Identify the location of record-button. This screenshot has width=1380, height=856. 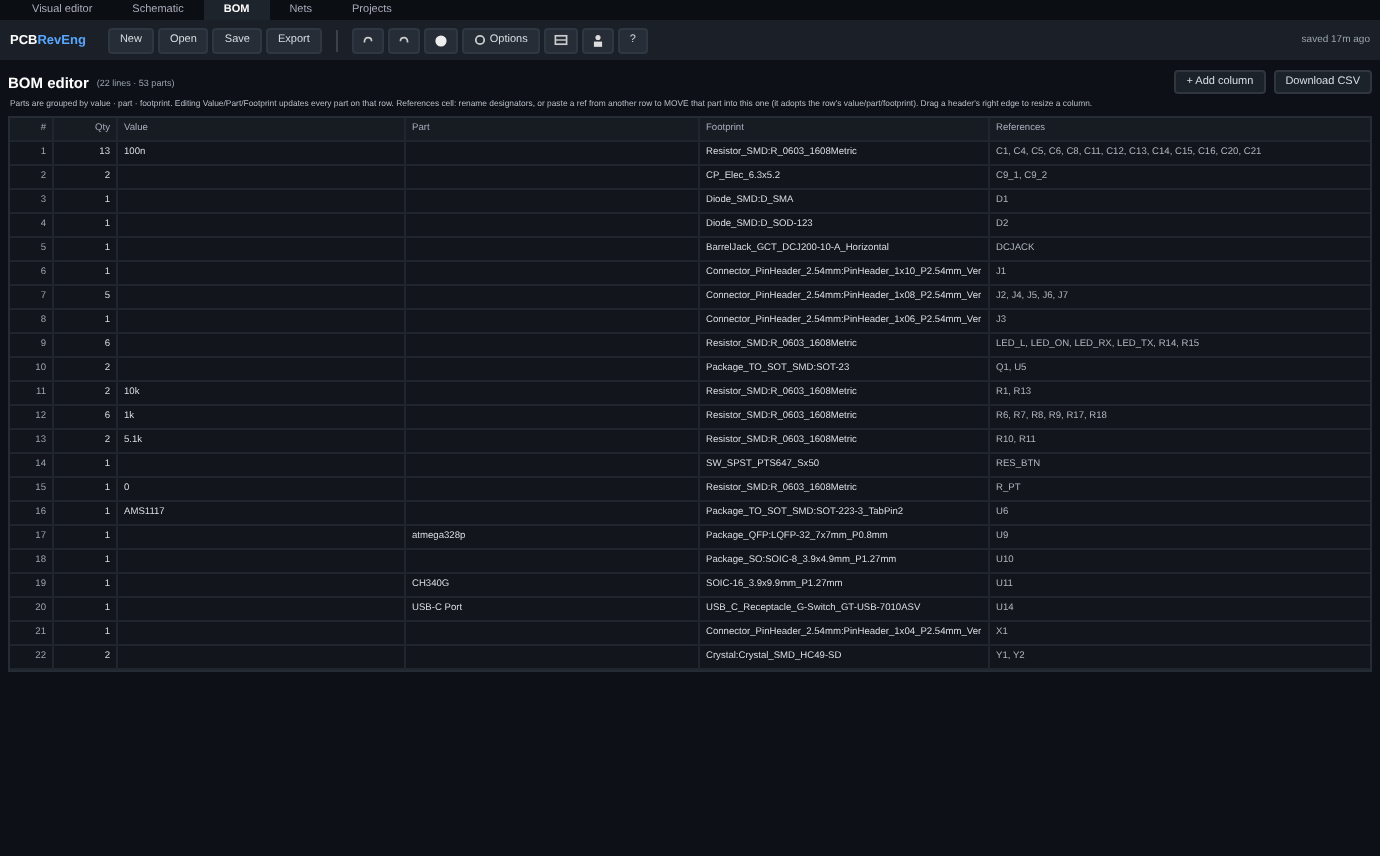
(440, 40).